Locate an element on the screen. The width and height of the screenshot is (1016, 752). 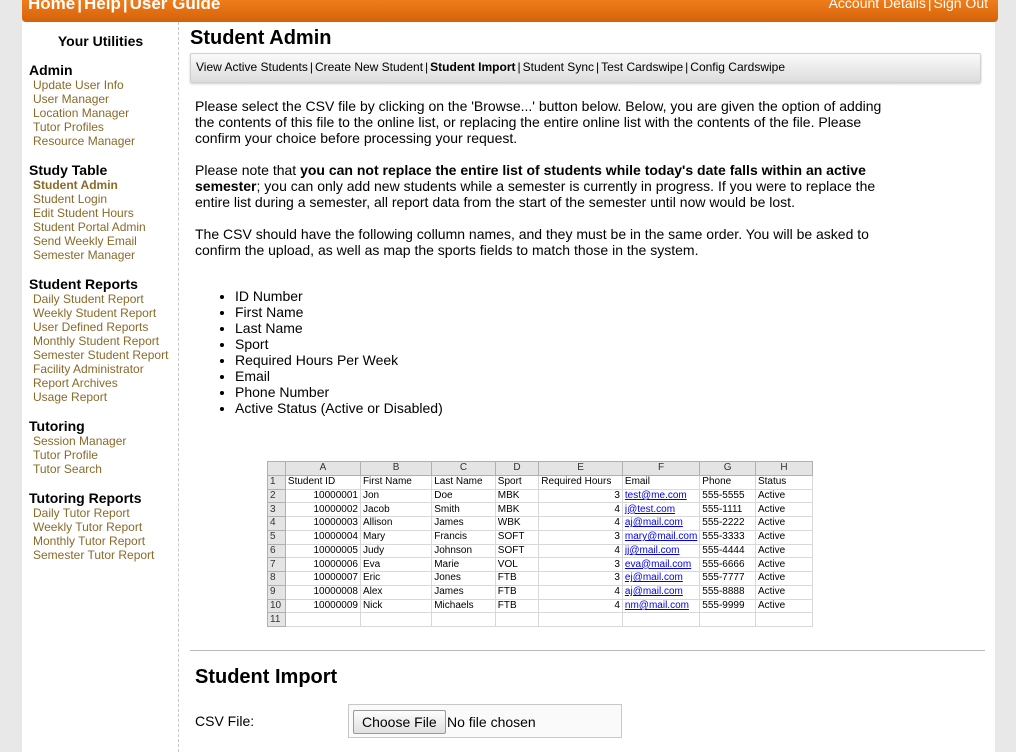
sidebar-item-semester-tutor-report: Semester Tutor Report is located at coordinates (91, 555).